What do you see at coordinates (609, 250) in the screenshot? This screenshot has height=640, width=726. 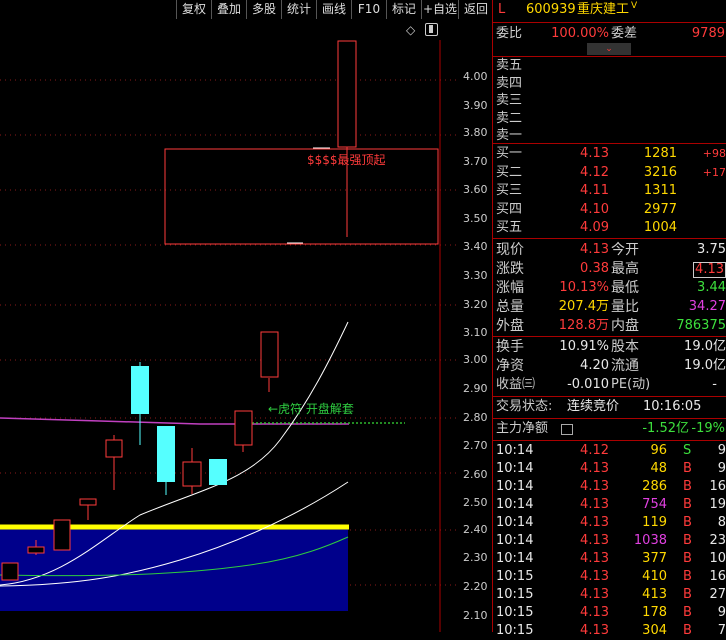 I see `stat-row: 现价 4.13 今开 3.75` at bounding box center [609, 250].